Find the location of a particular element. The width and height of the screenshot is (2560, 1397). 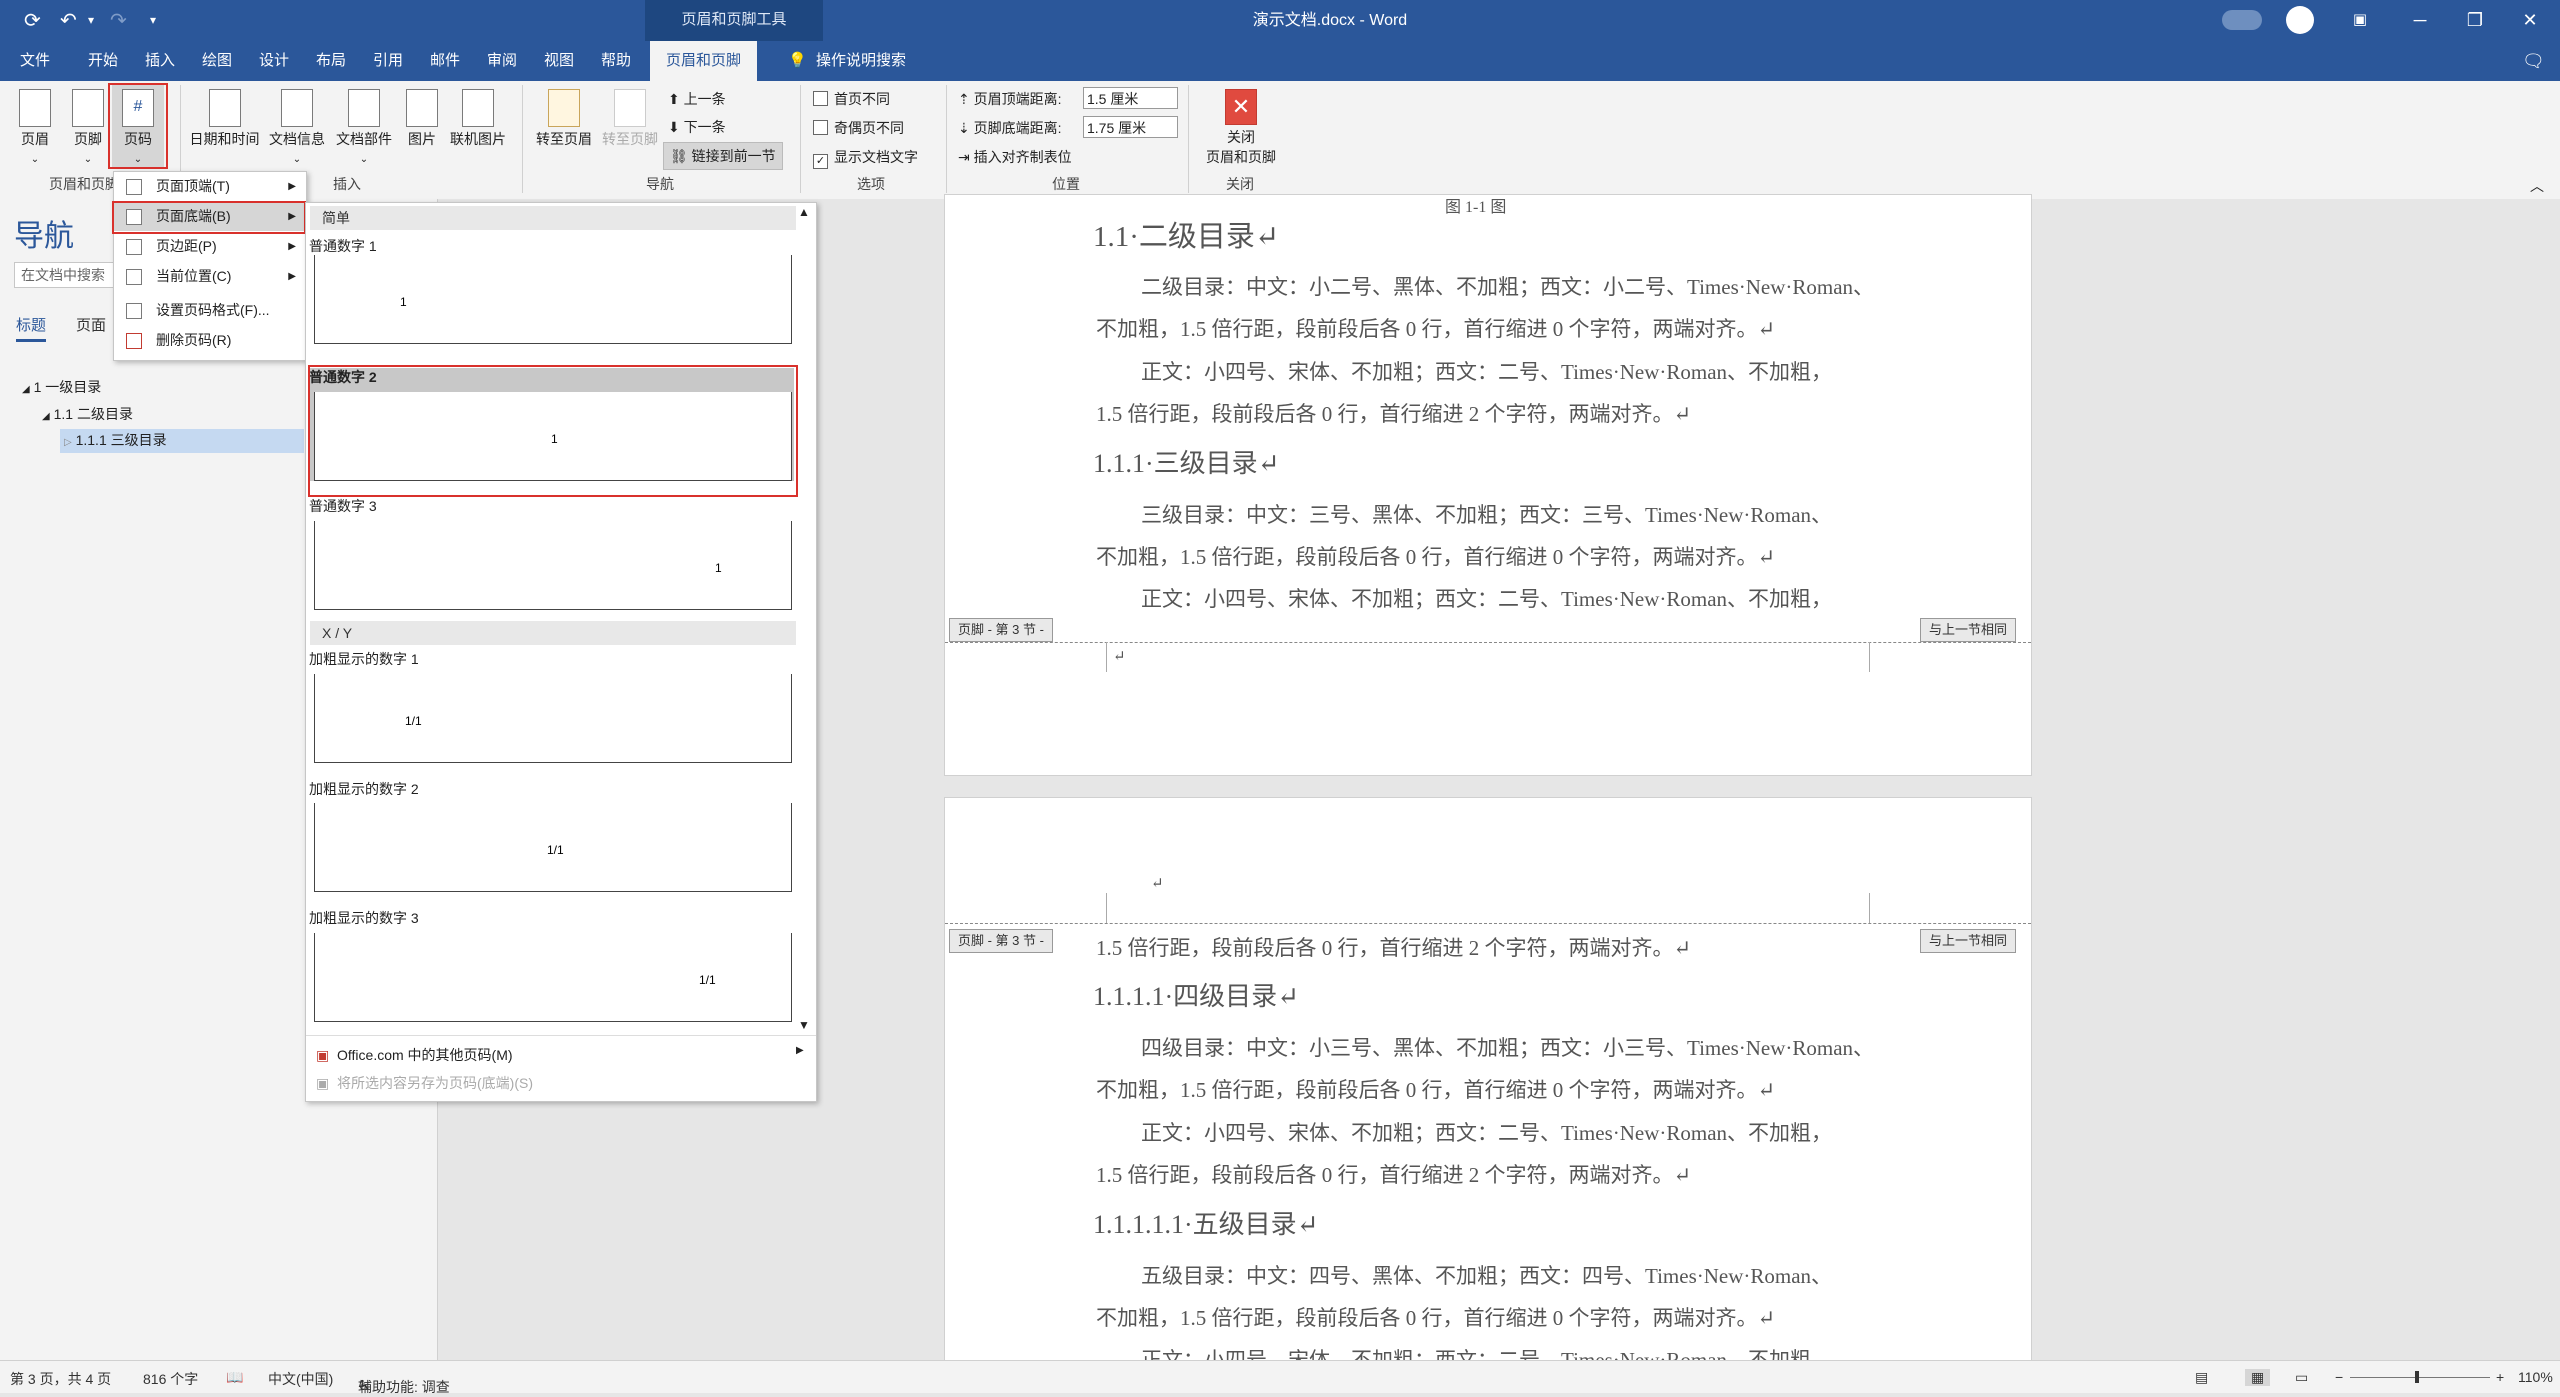

account-name is located at coordinates (2242, 20).